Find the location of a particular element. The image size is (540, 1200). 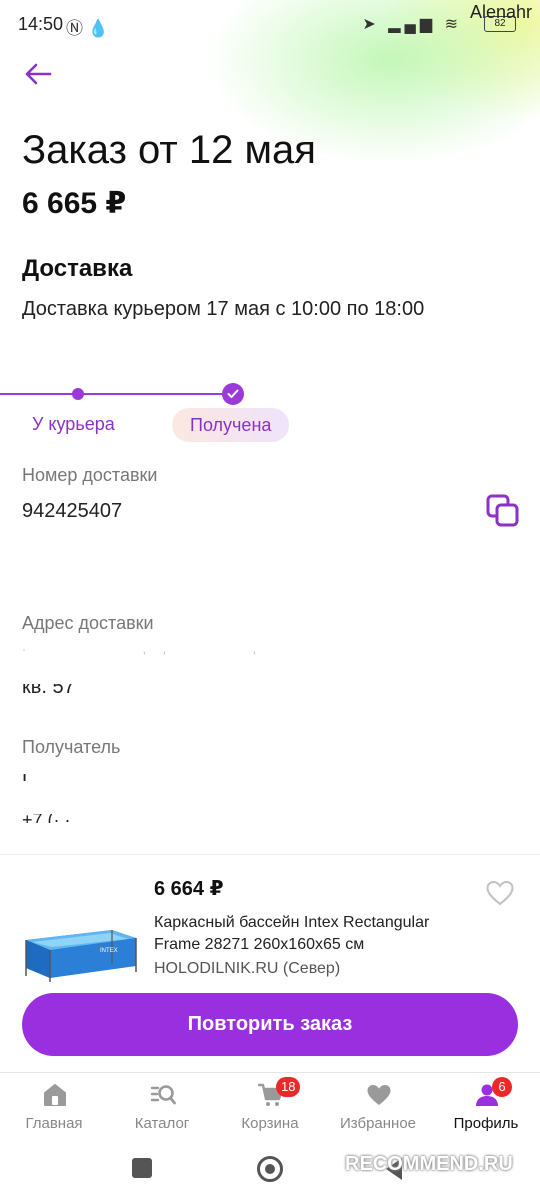

home-icon is located at coordinates (55, 1095).